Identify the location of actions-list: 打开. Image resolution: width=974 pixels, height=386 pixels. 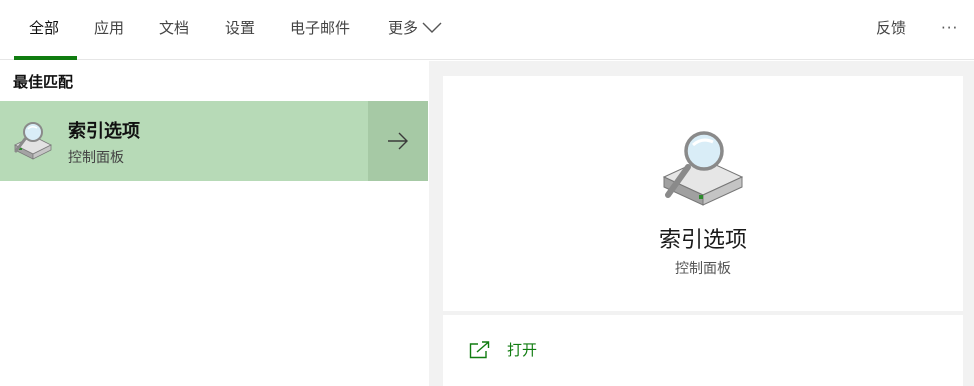
(703, 350).